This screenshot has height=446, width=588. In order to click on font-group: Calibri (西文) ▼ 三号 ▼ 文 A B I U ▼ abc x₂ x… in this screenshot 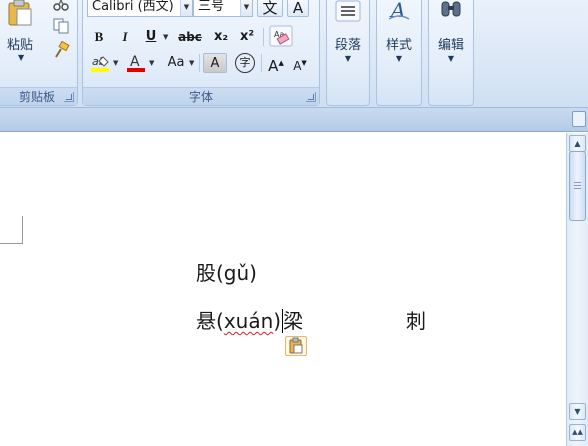, I will do `click(201, 53)`.